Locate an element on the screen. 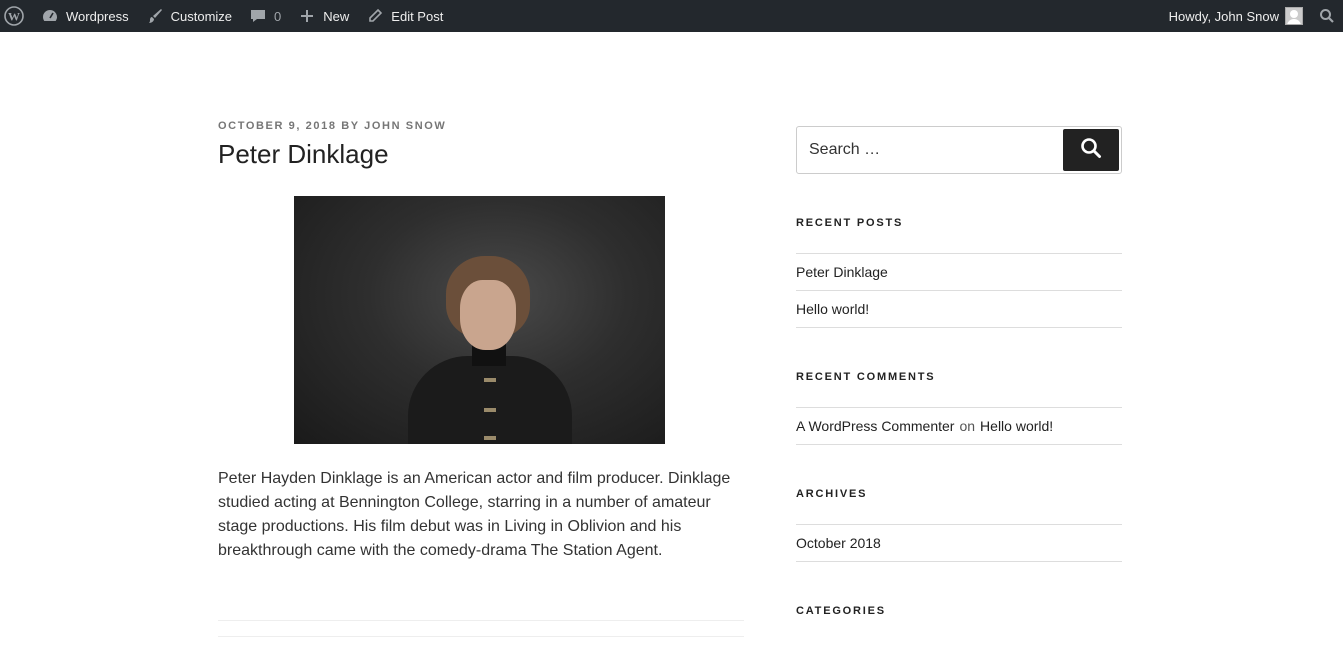 The width and height of the screenshot is (1343, 653). categories-title: CATEGORIES is located at coordinates (841, 611).